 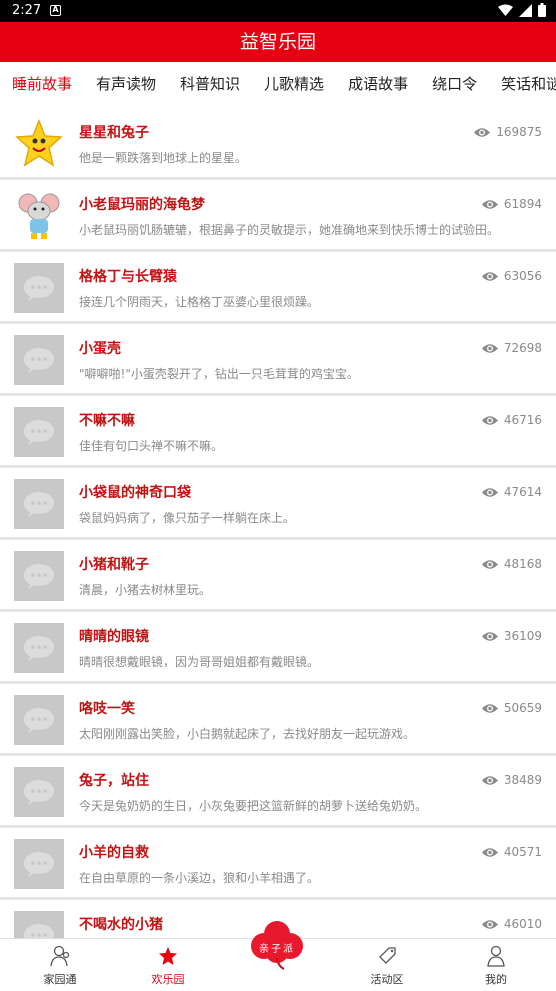 I want to click on story-description: 太阳刚刚露出笑脸，小白鹅就起床了，去找好朋友一起玩游戏。, so click(x=247, y=734).